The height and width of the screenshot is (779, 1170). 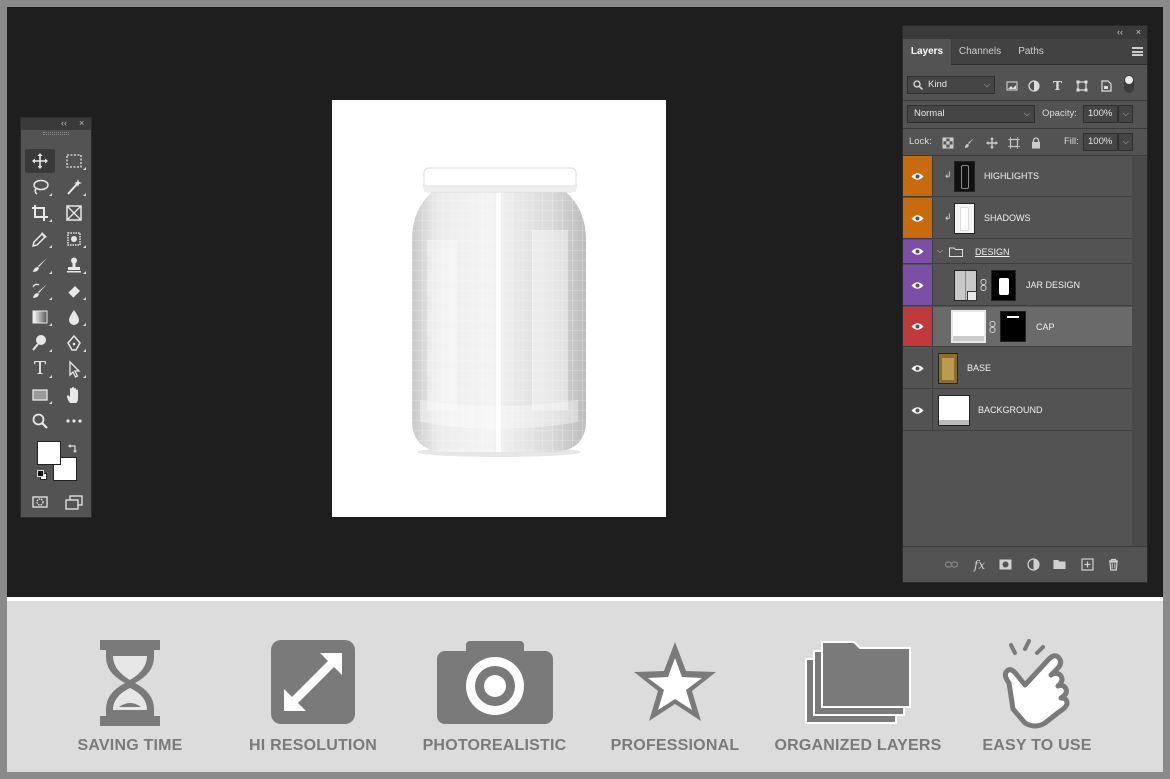 I want to click on tools-panel-header: ‹‹ ×, so click(x=56, y=124).